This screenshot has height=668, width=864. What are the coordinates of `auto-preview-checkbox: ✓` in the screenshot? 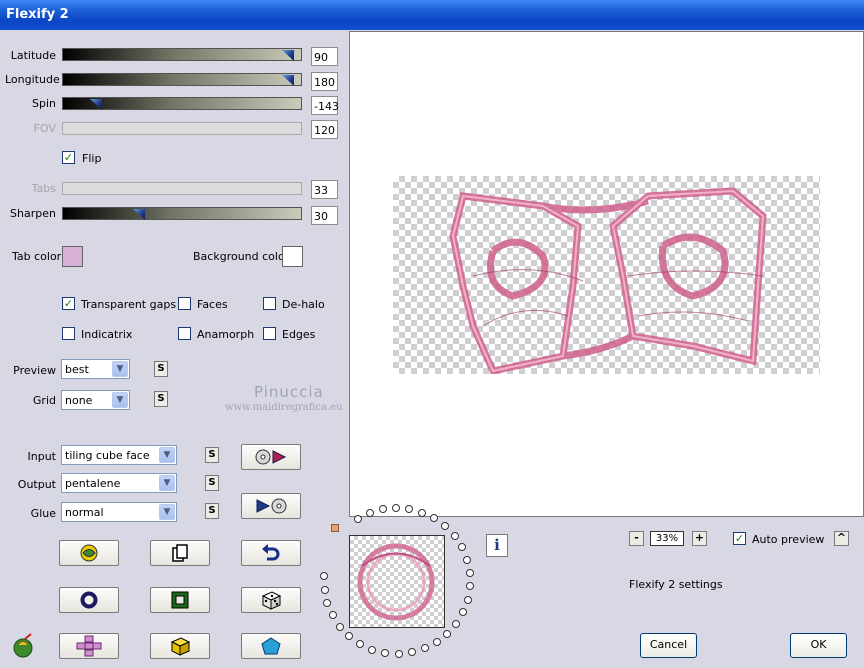 It's located at (739, 538).